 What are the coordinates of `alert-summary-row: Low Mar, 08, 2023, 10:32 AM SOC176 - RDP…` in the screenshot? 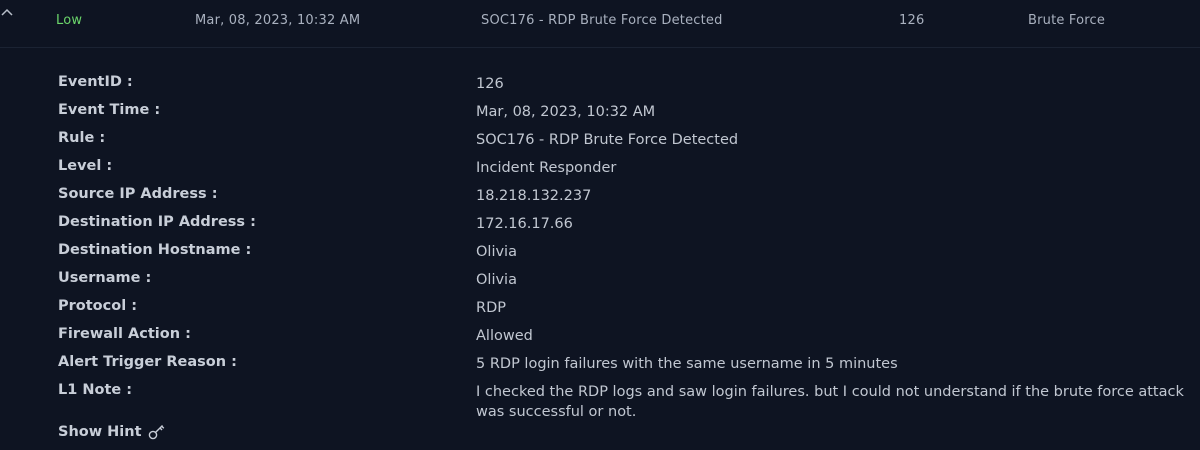 It's located at (600, 24).